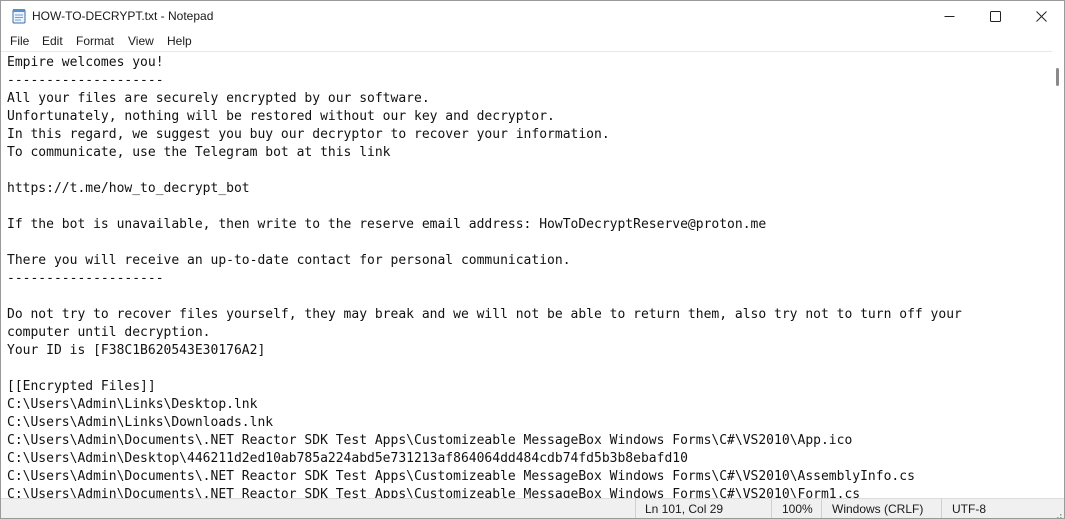  I want to click on cursor-position: Ln 101, Col 29, so click(684, 509).